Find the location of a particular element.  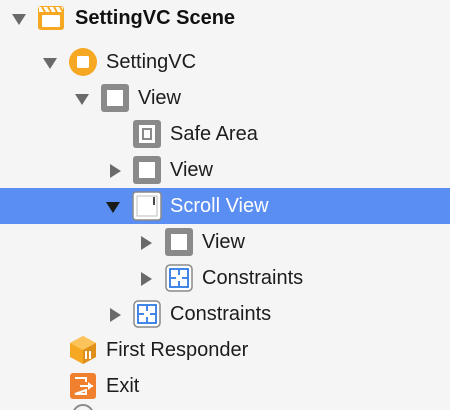

outline-row-view-controller: SettingVC is located at coordinates (225, 62).